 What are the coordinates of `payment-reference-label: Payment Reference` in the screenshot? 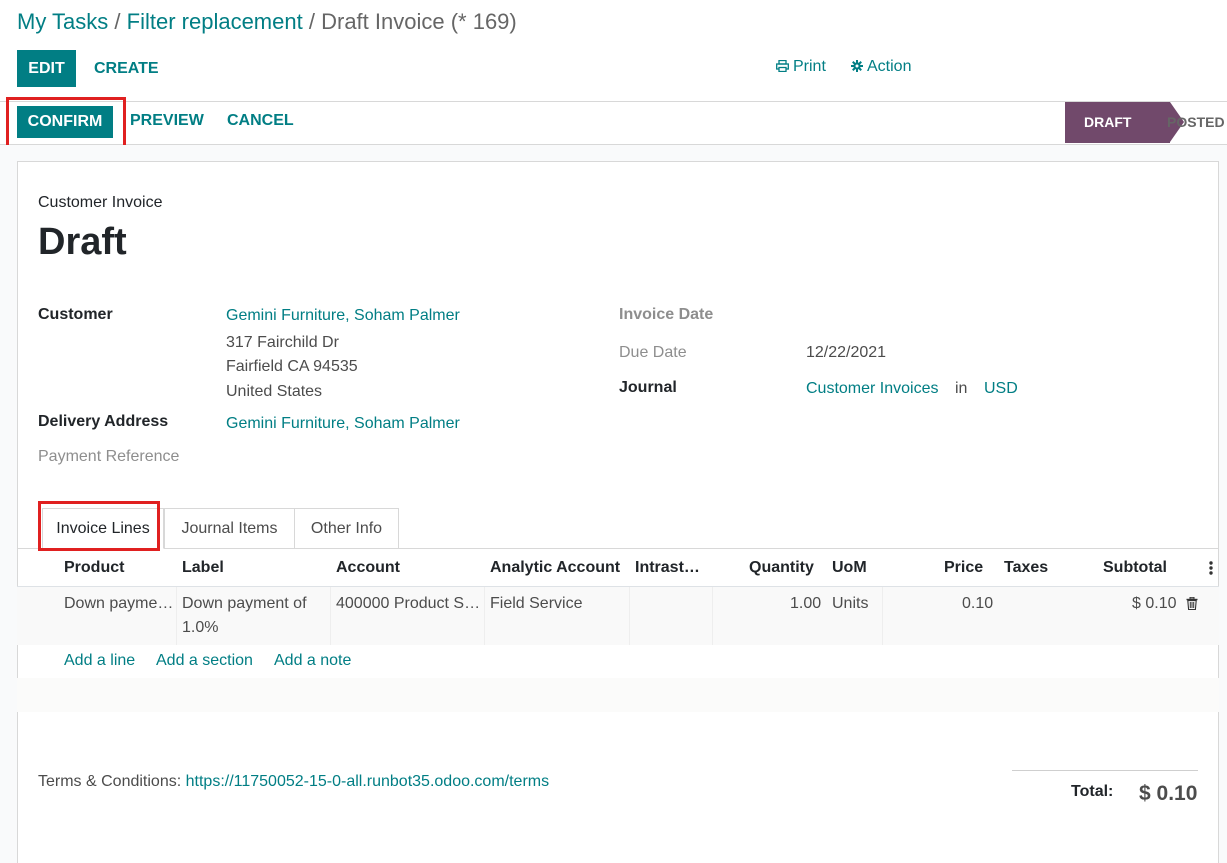 It's located at (109, 456).